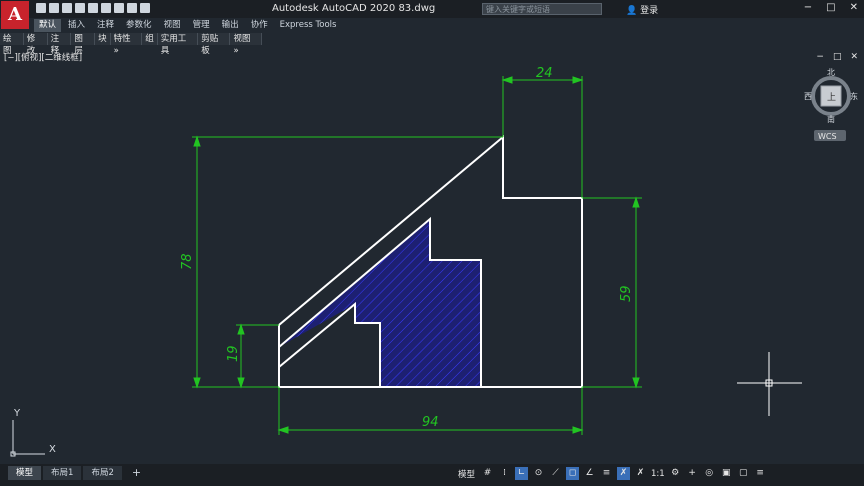  Describe the element at coordinates (555, 473) in the screenshot. I see `isodraft-icon: ⟋` at that location.